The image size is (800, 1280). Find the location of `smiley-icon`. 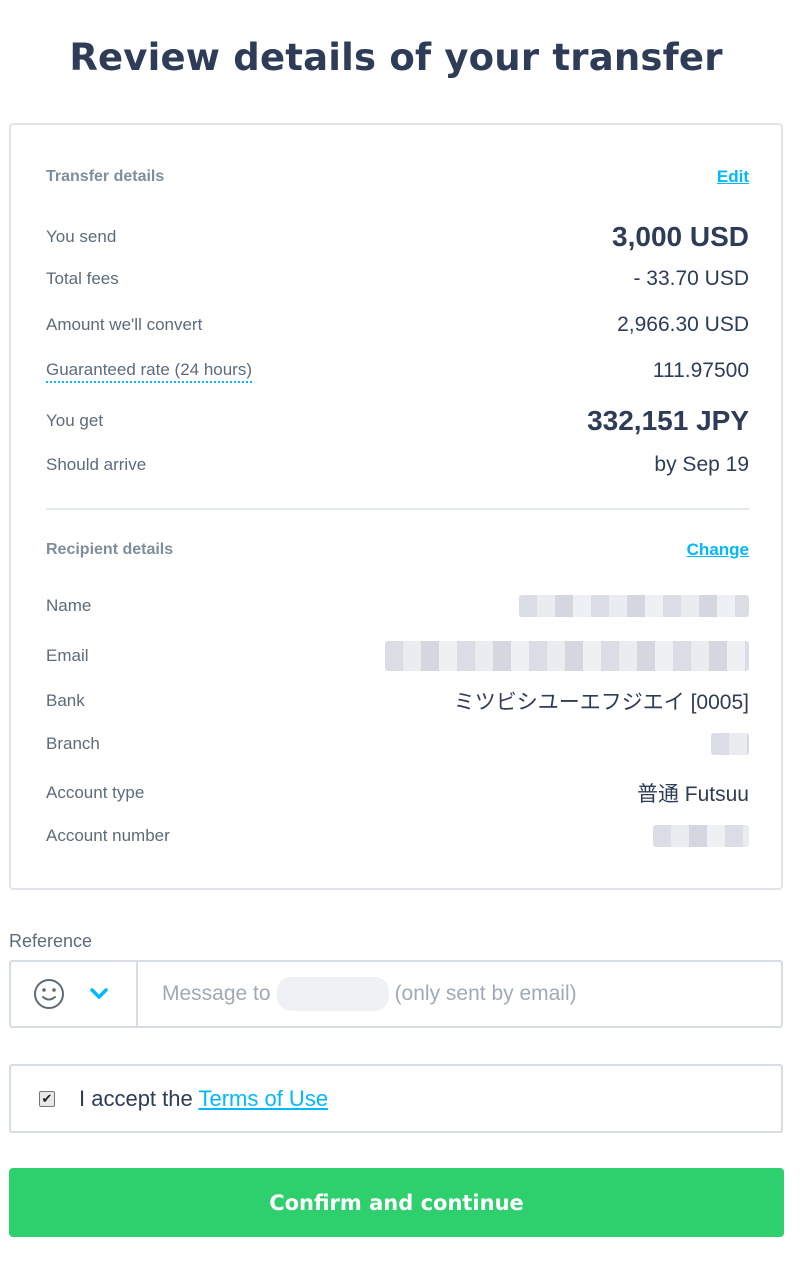

smiley-icon is located at coordinates (49, 994).